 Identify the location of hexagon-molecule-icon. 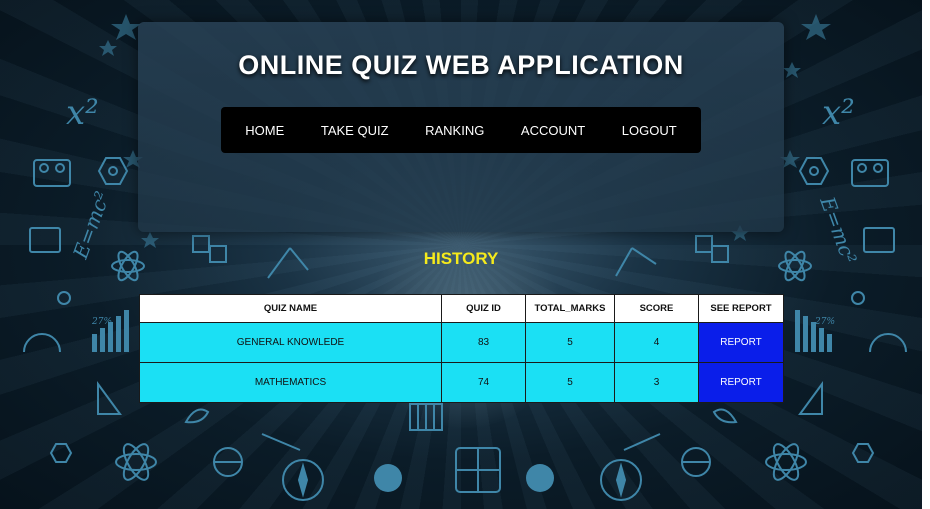
(462, 453).